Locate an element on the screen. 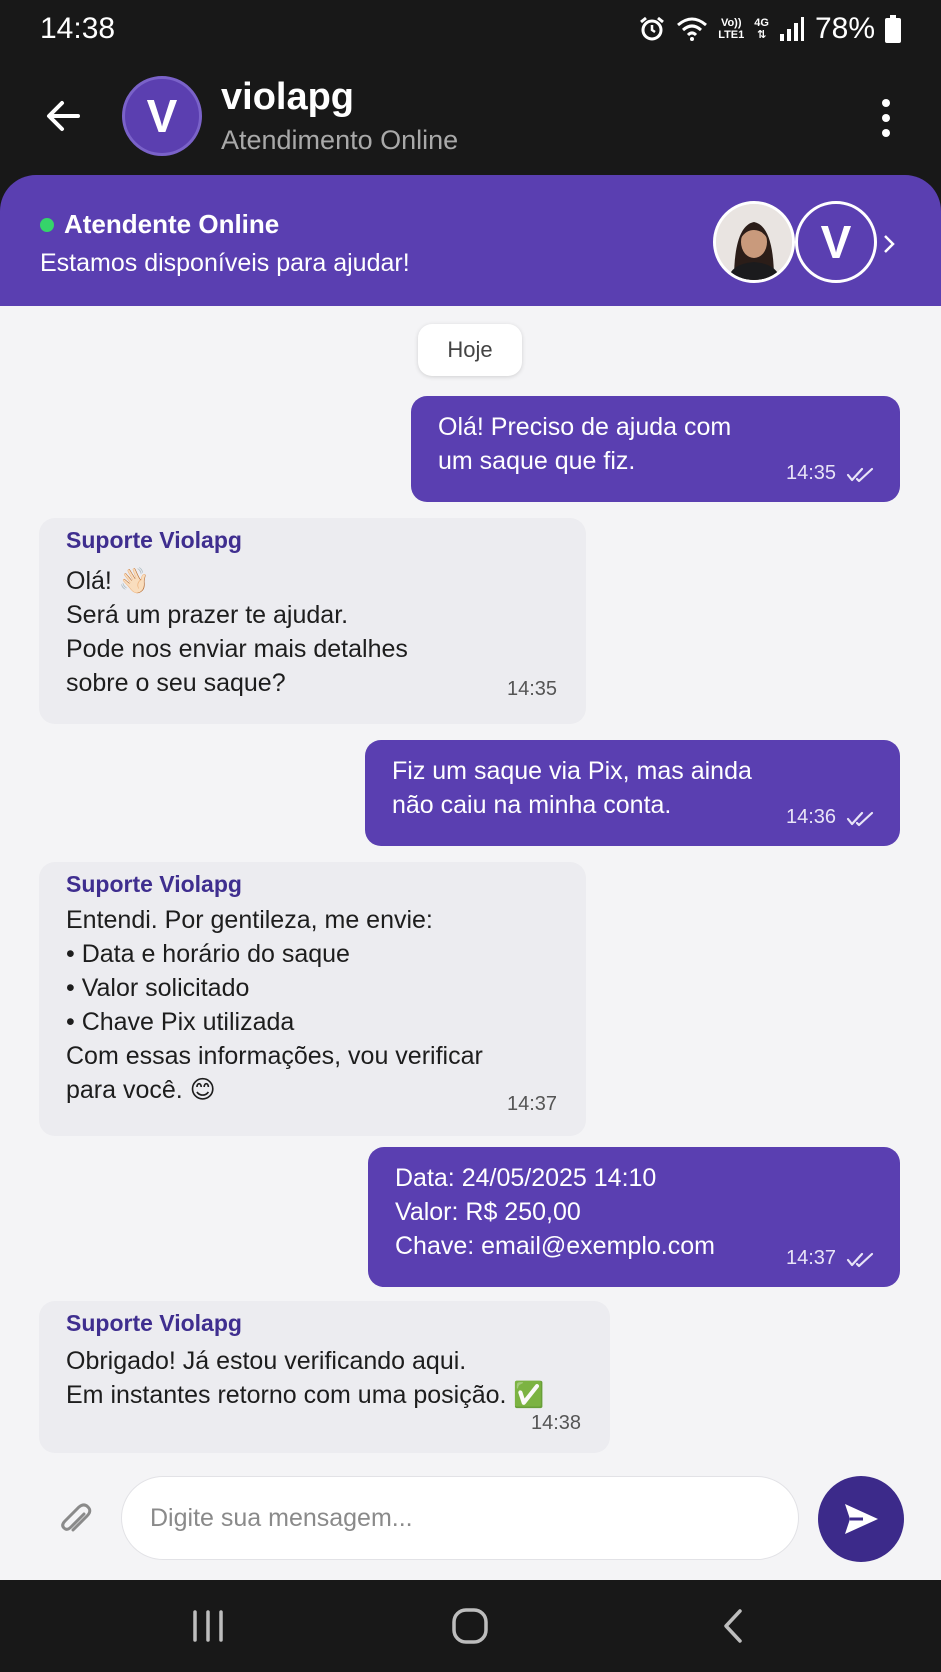 The height and width of the screenshot is (1672, 941). network-type-indicator: 4G ⇅ is located at coordinates (761, 29).